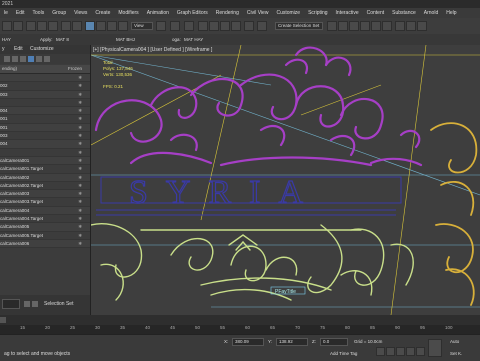  Describe the element at coordinates (45, 219) in the screenshot. I see `list-item: calCamera004.Target ❄` at that location.